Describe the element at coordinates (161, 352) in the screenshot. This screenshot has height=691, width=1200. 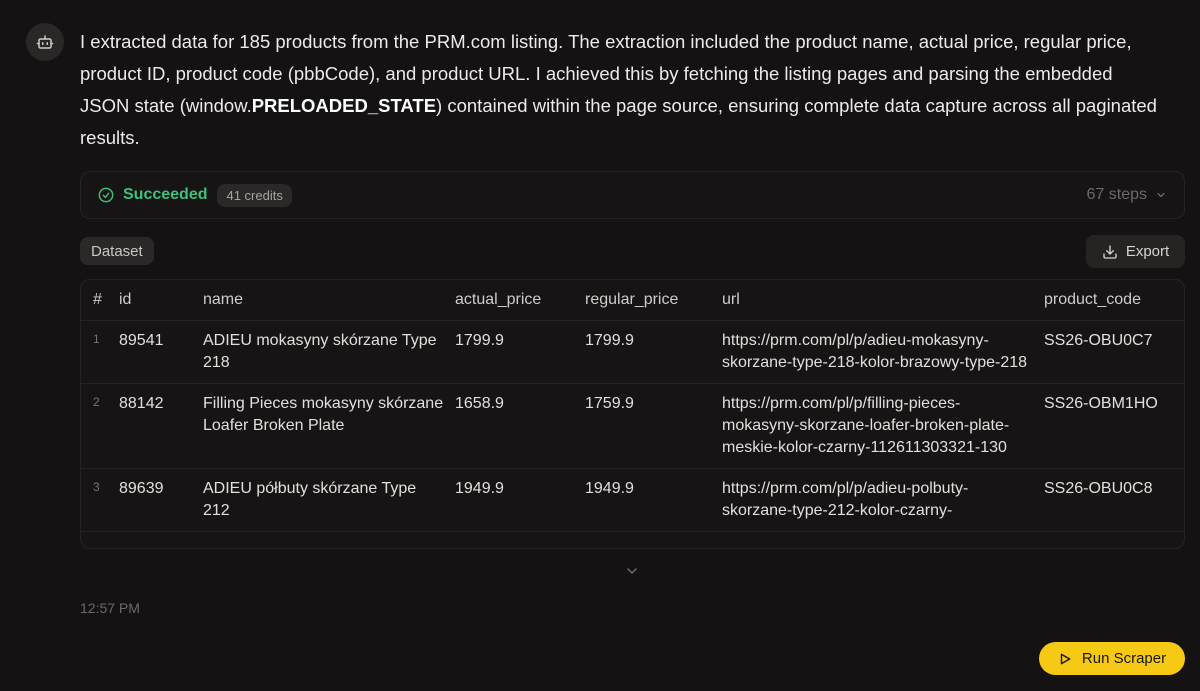
I see `cell-id: 89541` at that location.